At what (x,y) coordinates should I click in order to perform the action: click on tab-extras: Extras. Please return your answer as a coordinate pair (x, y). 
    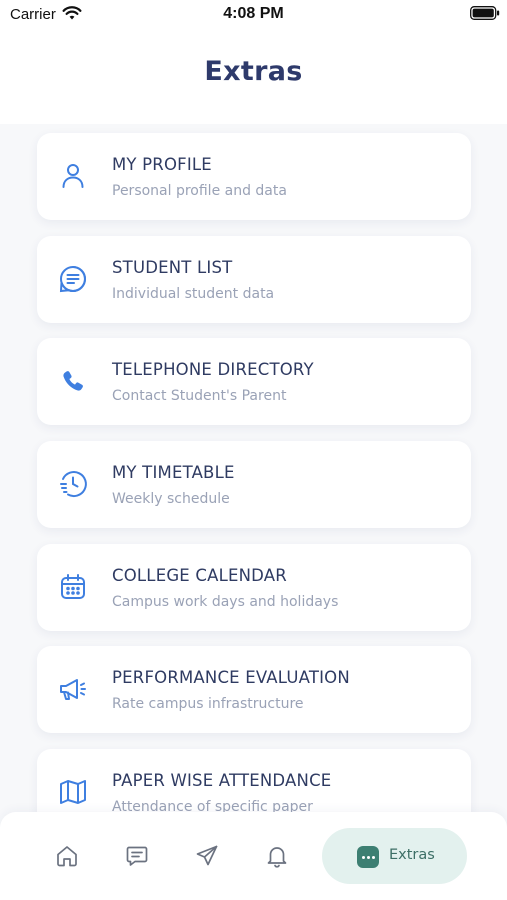
    Looking at the image, I should click on (394, 856).